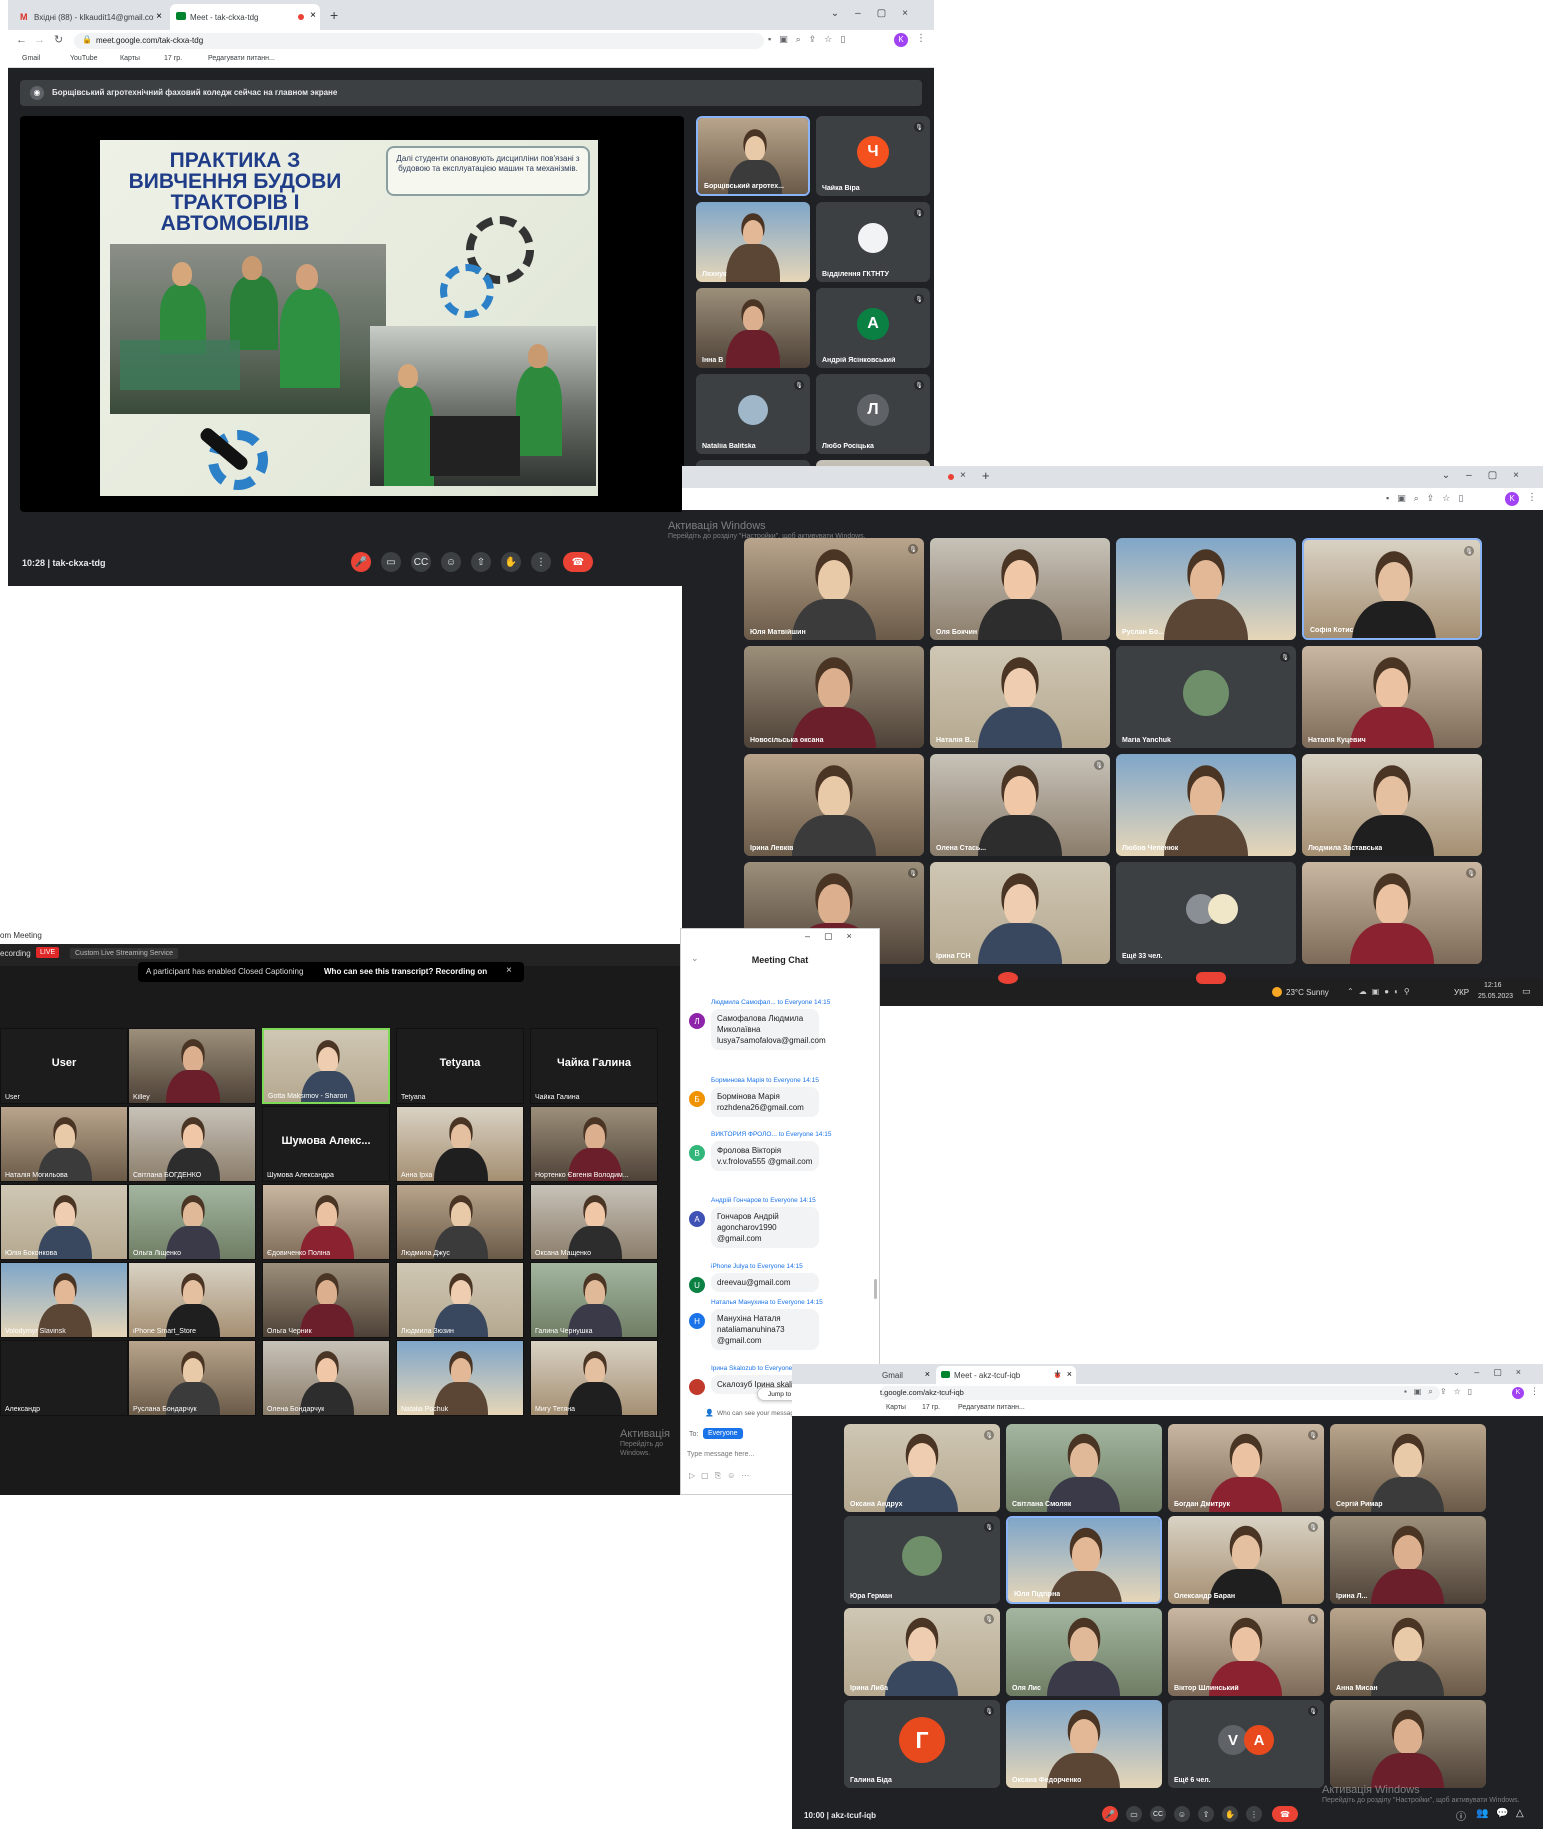 The image size is (1543, 1829). What do you see at coordinates (31, 58) in the screenshot?
I see `bookmark-gmail: Gmail` at bounding box center [31, 58].